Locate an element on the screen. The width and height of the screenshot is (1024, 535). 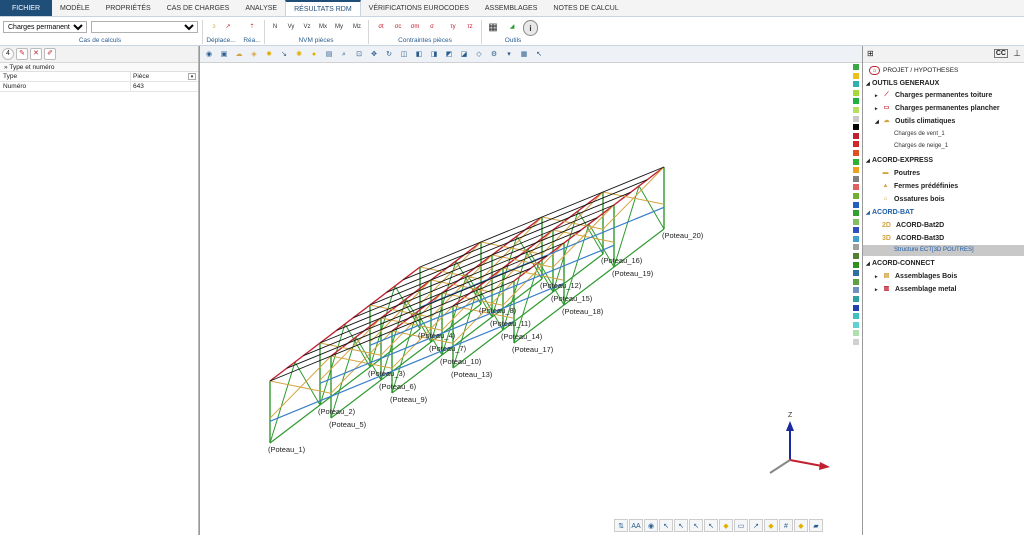
dropdown-icon: ▾ is located at coordinates (509, 54).